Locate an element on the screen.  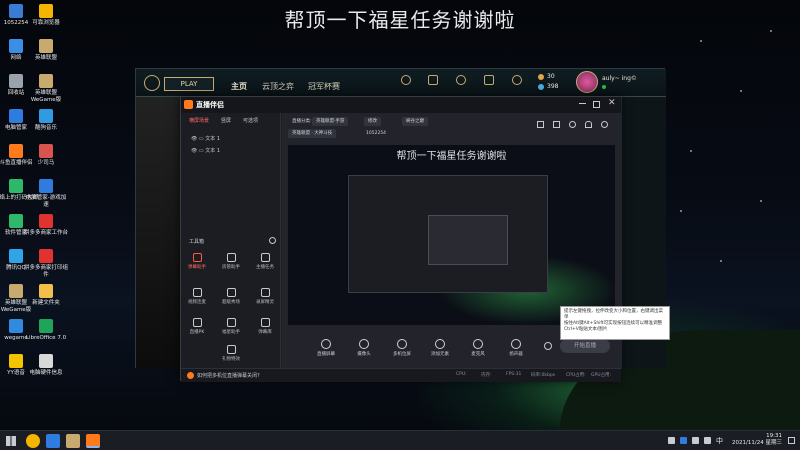
mic-button: 麦克风 is located at coordinates (478, 348).